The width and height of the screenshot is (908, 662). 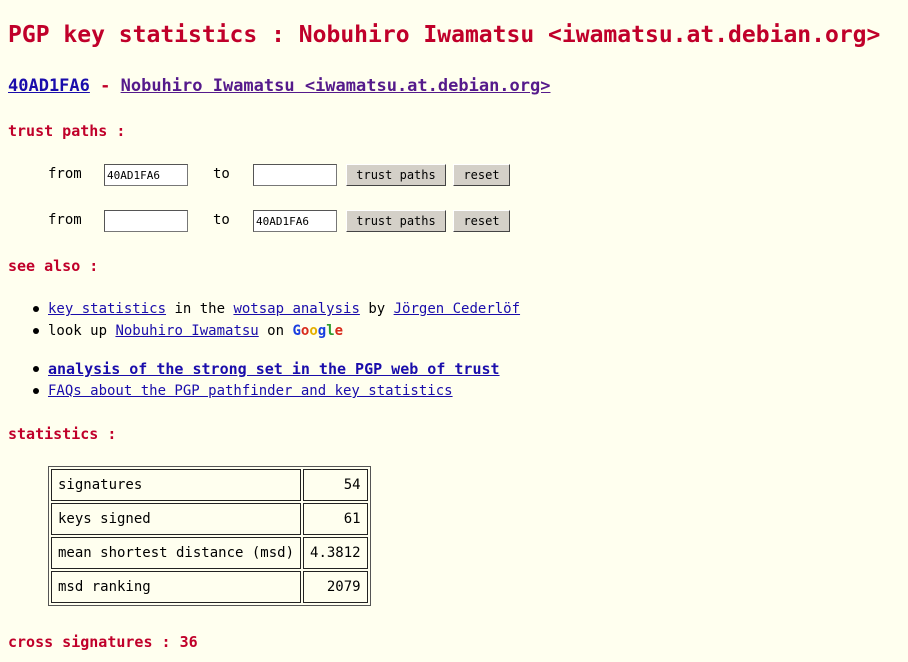 I want to click on google-logo: Google, so click(x=317, y=331).